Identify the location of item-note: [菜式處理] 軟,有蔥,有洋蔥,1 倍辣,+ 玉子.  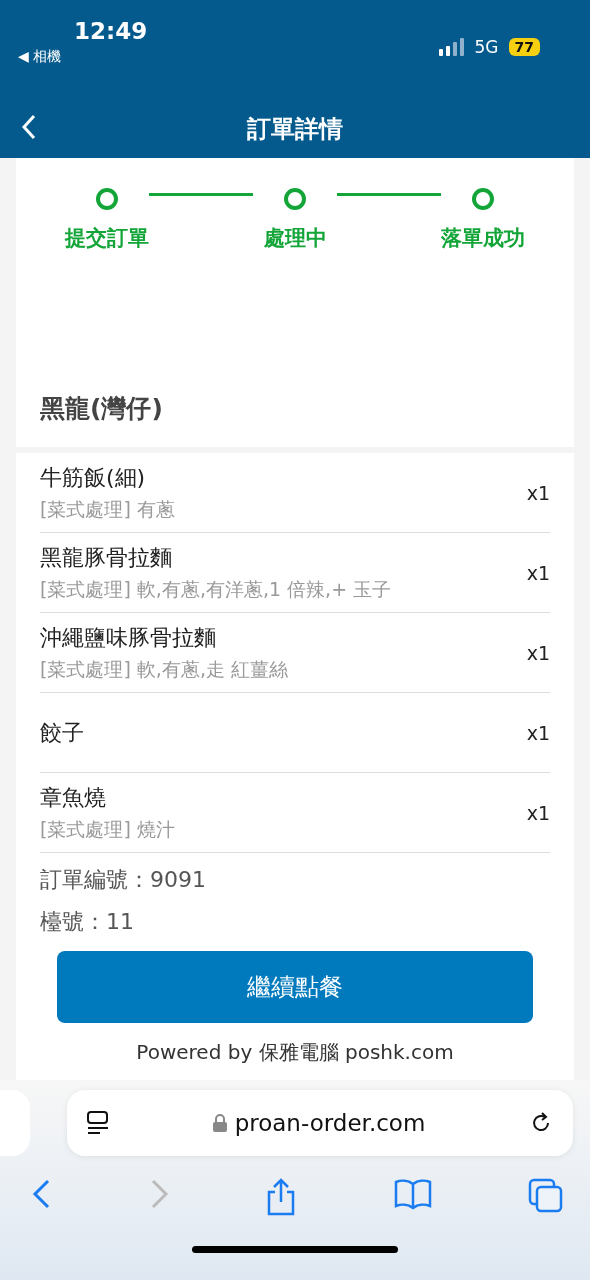
(216, 589).